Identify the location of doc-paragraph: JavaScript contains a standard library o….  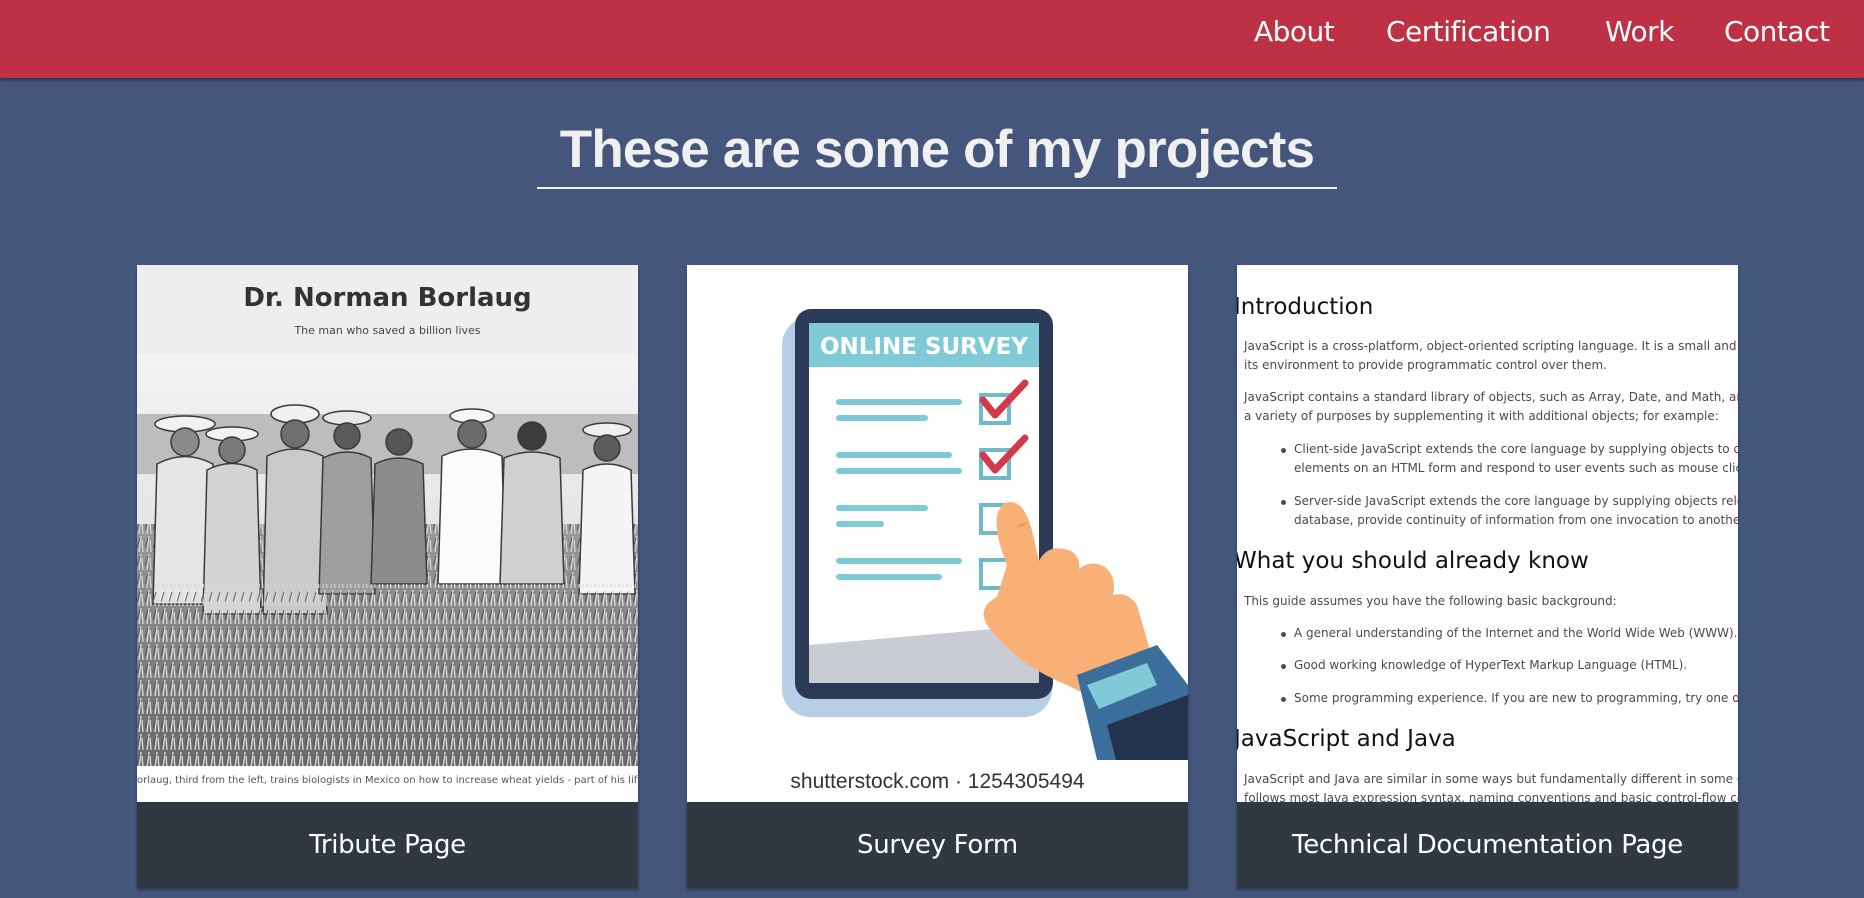
(1491, 397).